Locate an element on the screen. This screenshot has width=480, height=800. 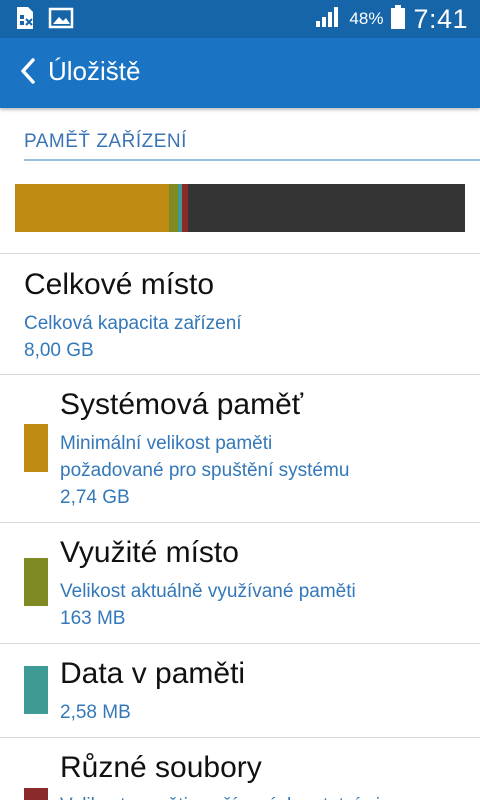
system-memory-desc-line1: Minimální velikost paměti is located at coordinates (166, 443).